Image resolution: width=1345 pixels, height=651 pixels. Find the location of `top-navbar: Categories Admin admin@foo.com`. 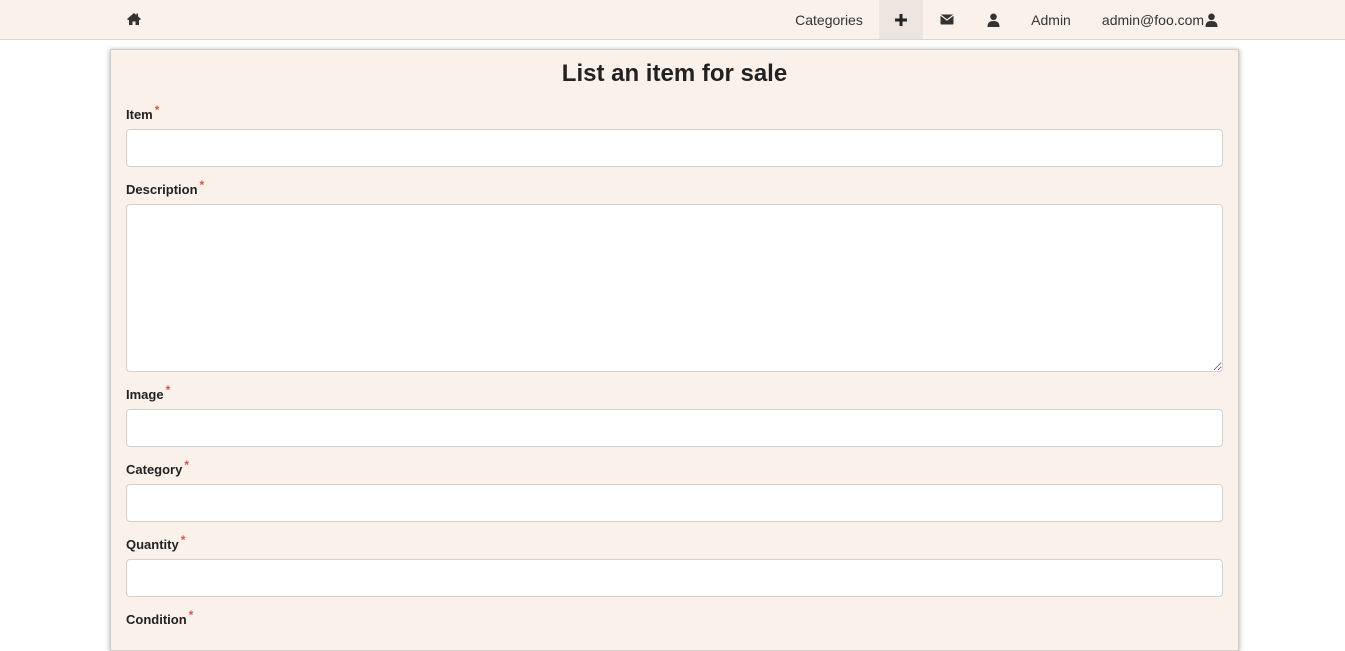

top-navbar: Categories Admin admin@foo.com is located at coordinates (672, 20).